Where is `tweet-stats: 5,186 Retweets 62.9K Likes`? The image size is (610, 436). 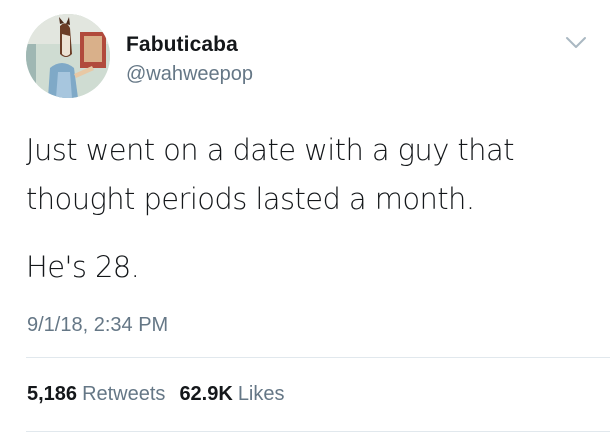
tweet-stats: 5,186 Retweets 62.9K Likes is located at coordinates (156, 394).